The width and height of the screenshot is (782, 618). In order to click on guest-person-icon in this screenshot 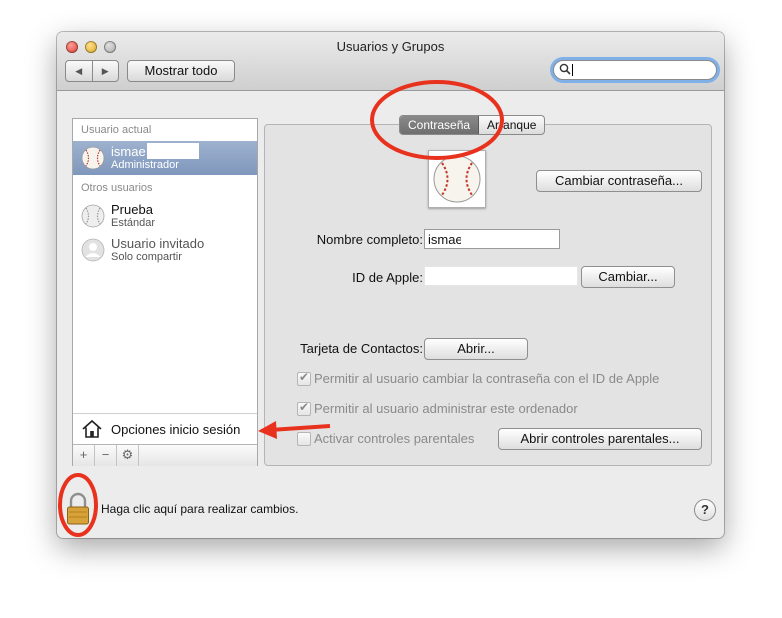, I will do `click(93, 250)`.